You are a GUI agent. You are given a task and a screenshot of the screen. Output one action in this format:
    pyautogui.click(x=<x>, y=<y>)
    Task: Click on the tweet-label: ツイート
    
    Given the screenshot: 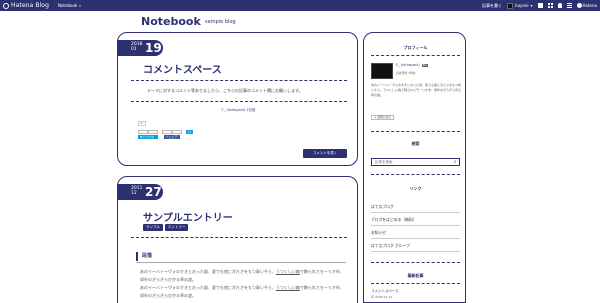 What is the action you would take?
    pyautogui.click(x=190, y=138)
    